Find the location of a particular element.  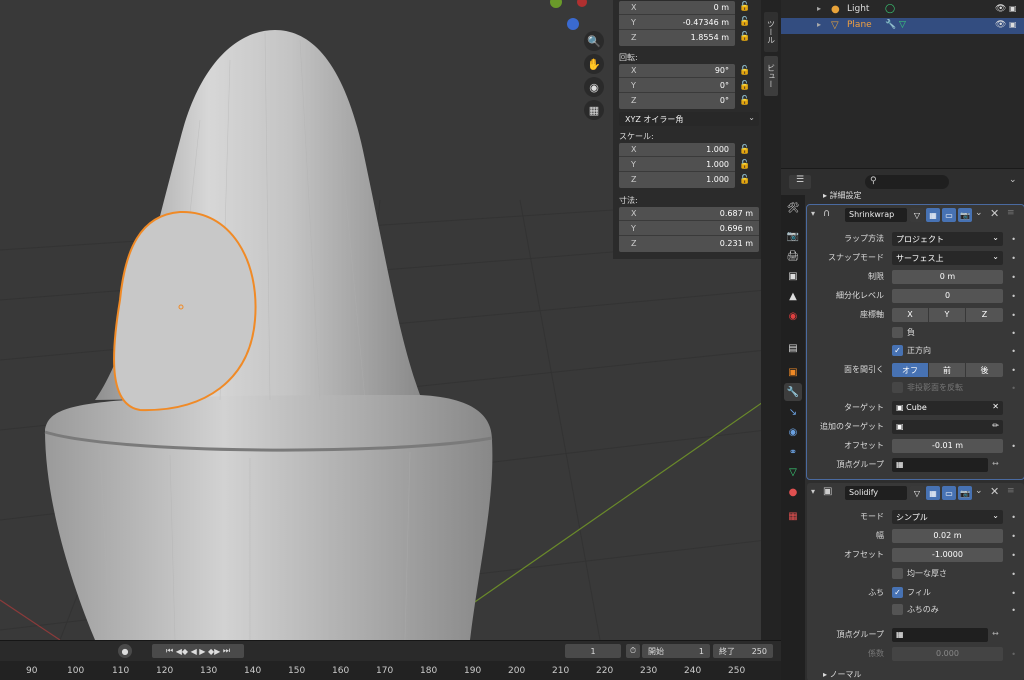

jump-end-icon: ⏭ is located at coordinates (226, 651).